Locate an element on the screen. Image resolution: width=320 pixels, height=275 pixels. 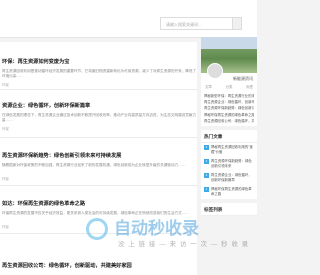
hot-item-label: 再生资源企业：绿色循环，创新环保新篇章 is located at coordinates (232, 178).